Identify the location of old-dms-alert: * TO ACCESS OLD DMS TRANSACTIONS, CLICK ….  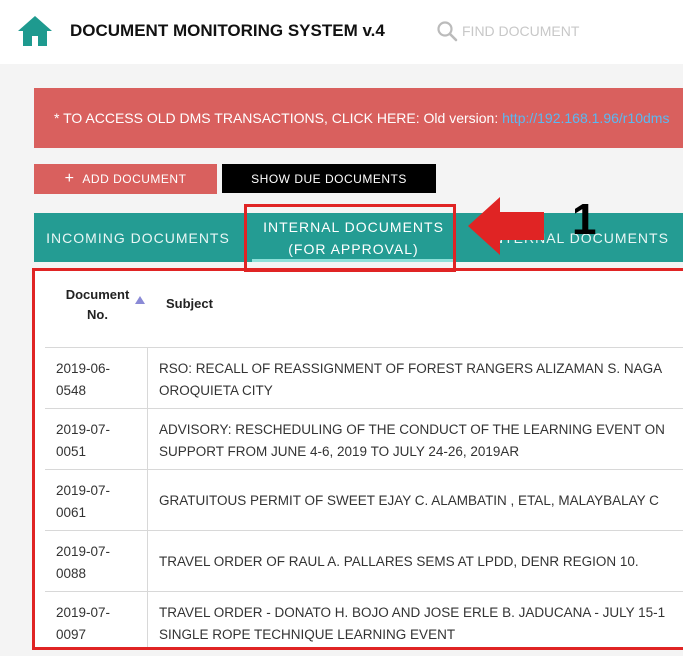
(358, 118).